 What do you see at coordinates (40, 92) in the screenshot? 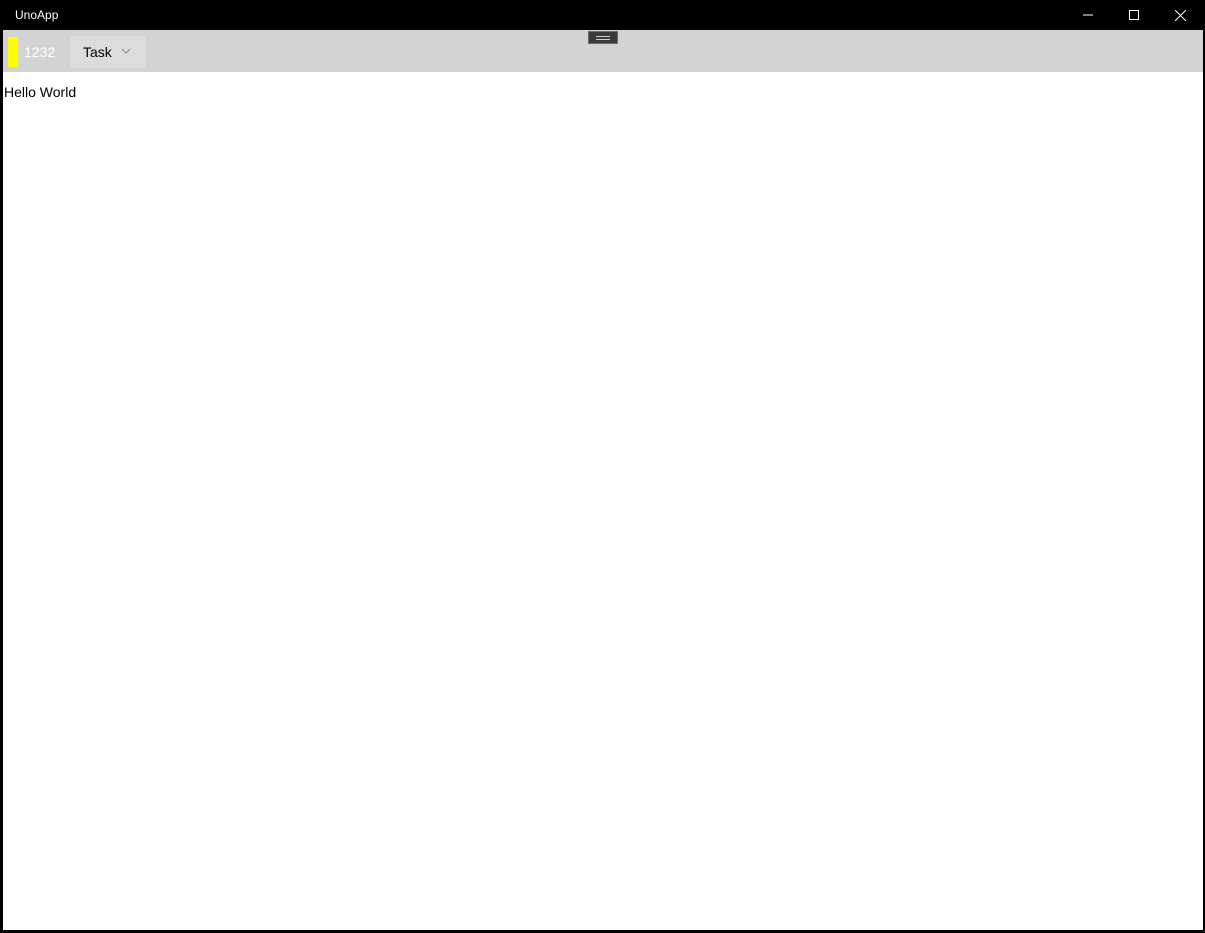
I see `hello-text: Hello World` at bounding box center [40, 92].